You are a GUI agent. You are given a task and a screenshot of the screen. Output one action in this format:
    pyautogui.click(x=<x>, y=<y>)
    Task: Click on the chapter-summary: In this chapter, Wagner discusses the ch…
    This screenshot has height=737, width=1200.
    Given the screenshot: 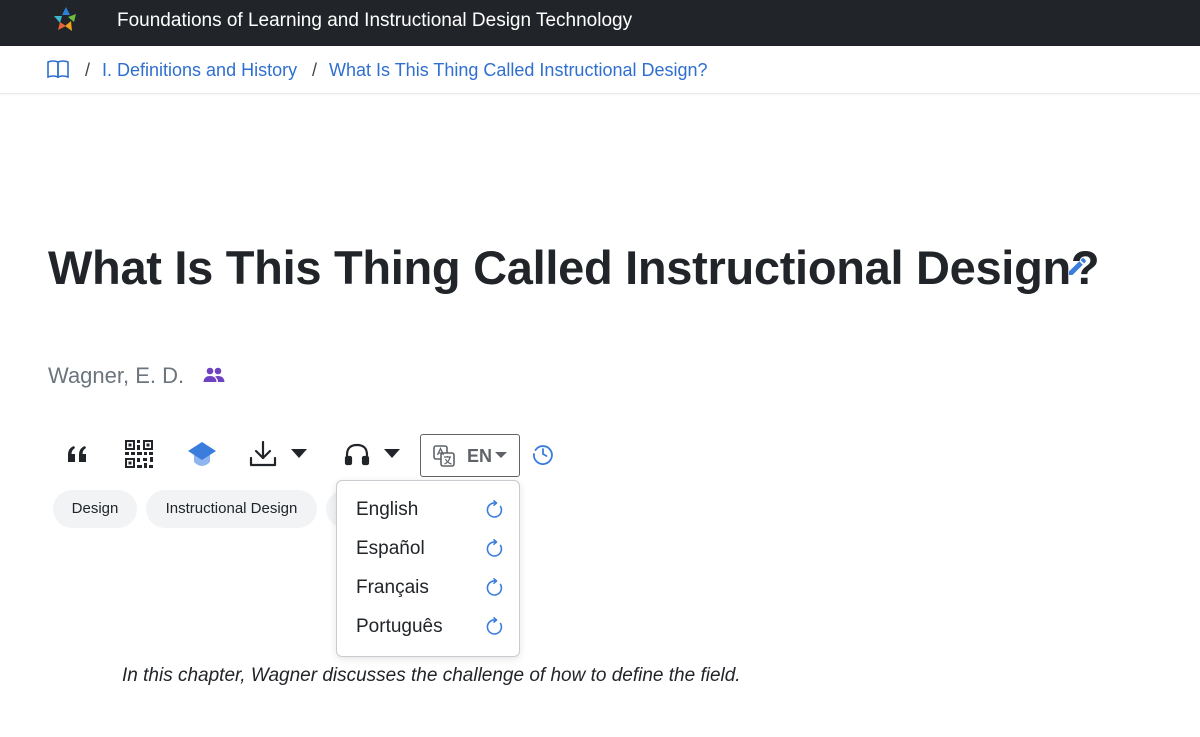 What is the action you would take?
    pyautogui.click(x=431, y=675)
    